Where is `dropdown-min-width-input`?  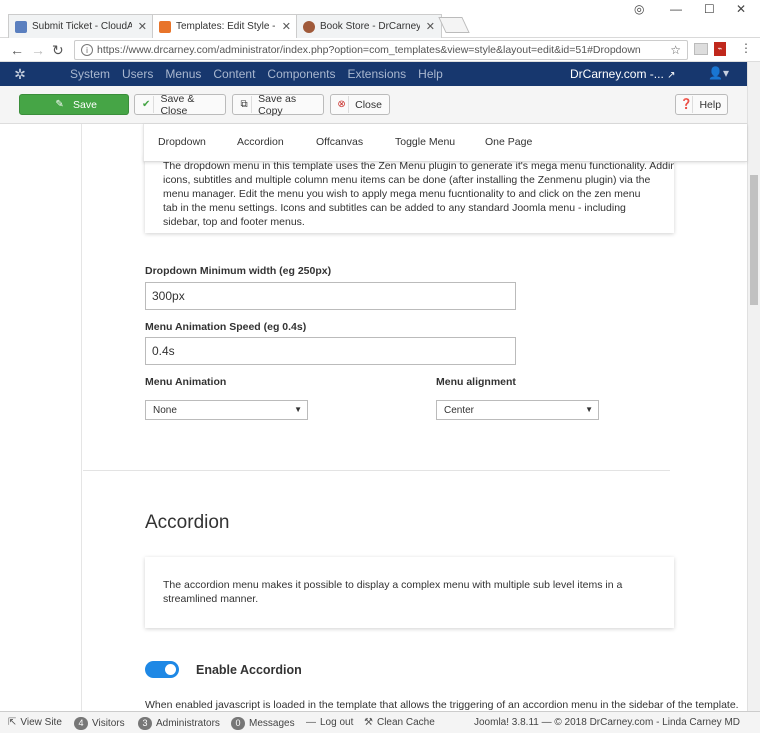 dropdown-min-width-input is located at coordinates (330, 296).